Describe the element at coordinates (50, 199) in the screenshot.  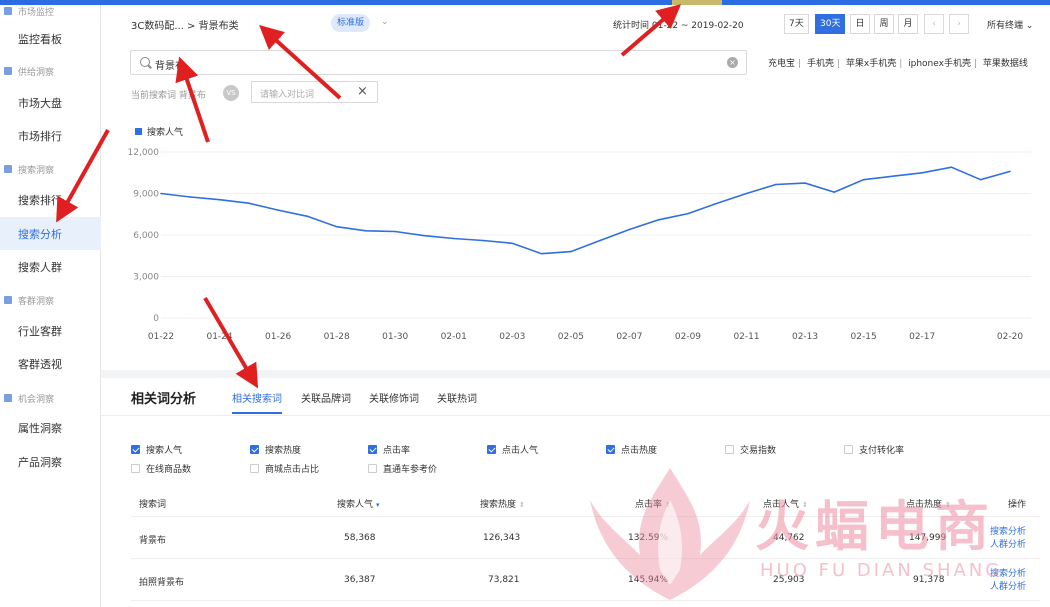
I see `sidebar-item-search-ranking: 搜索排行` at that location.